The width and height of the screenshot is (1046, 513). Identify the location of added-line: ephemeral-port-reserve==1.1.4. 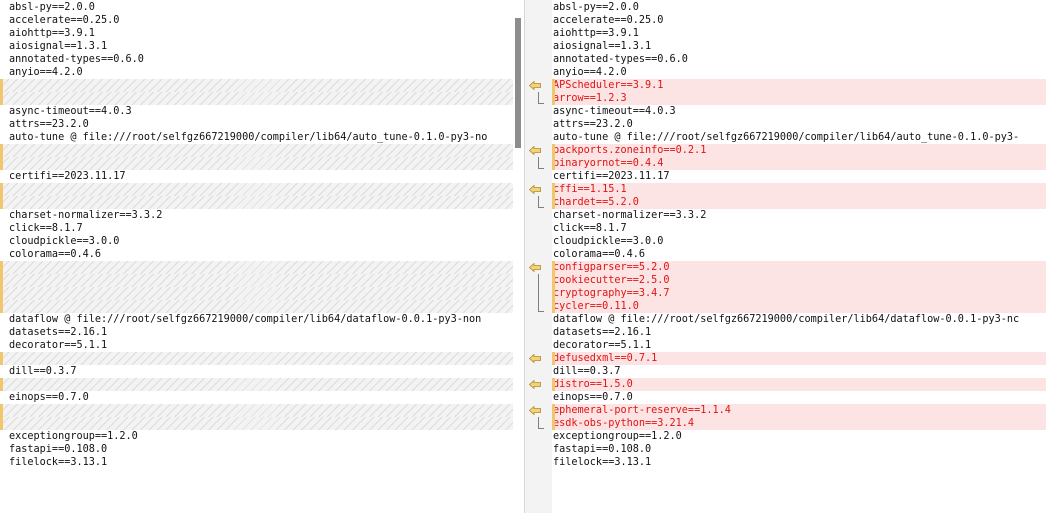
(799, 410).